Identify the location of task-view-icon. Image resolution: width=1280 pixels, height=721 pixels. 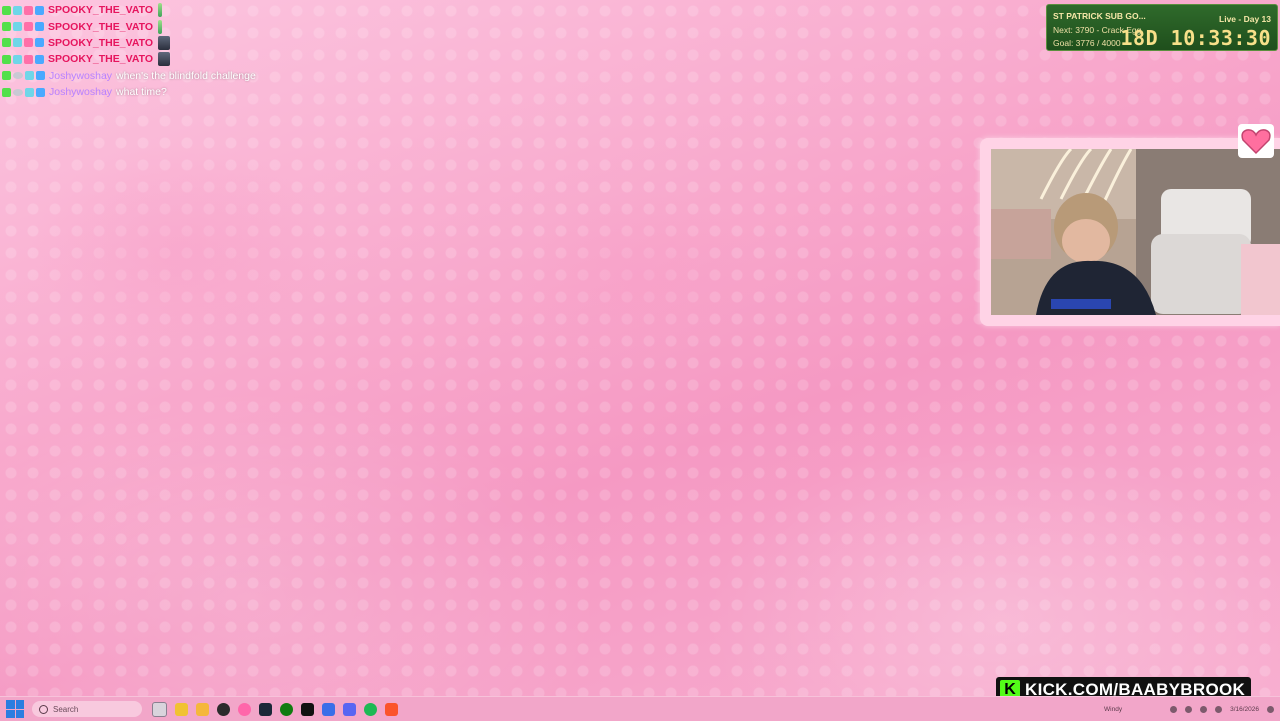
(159, 709).